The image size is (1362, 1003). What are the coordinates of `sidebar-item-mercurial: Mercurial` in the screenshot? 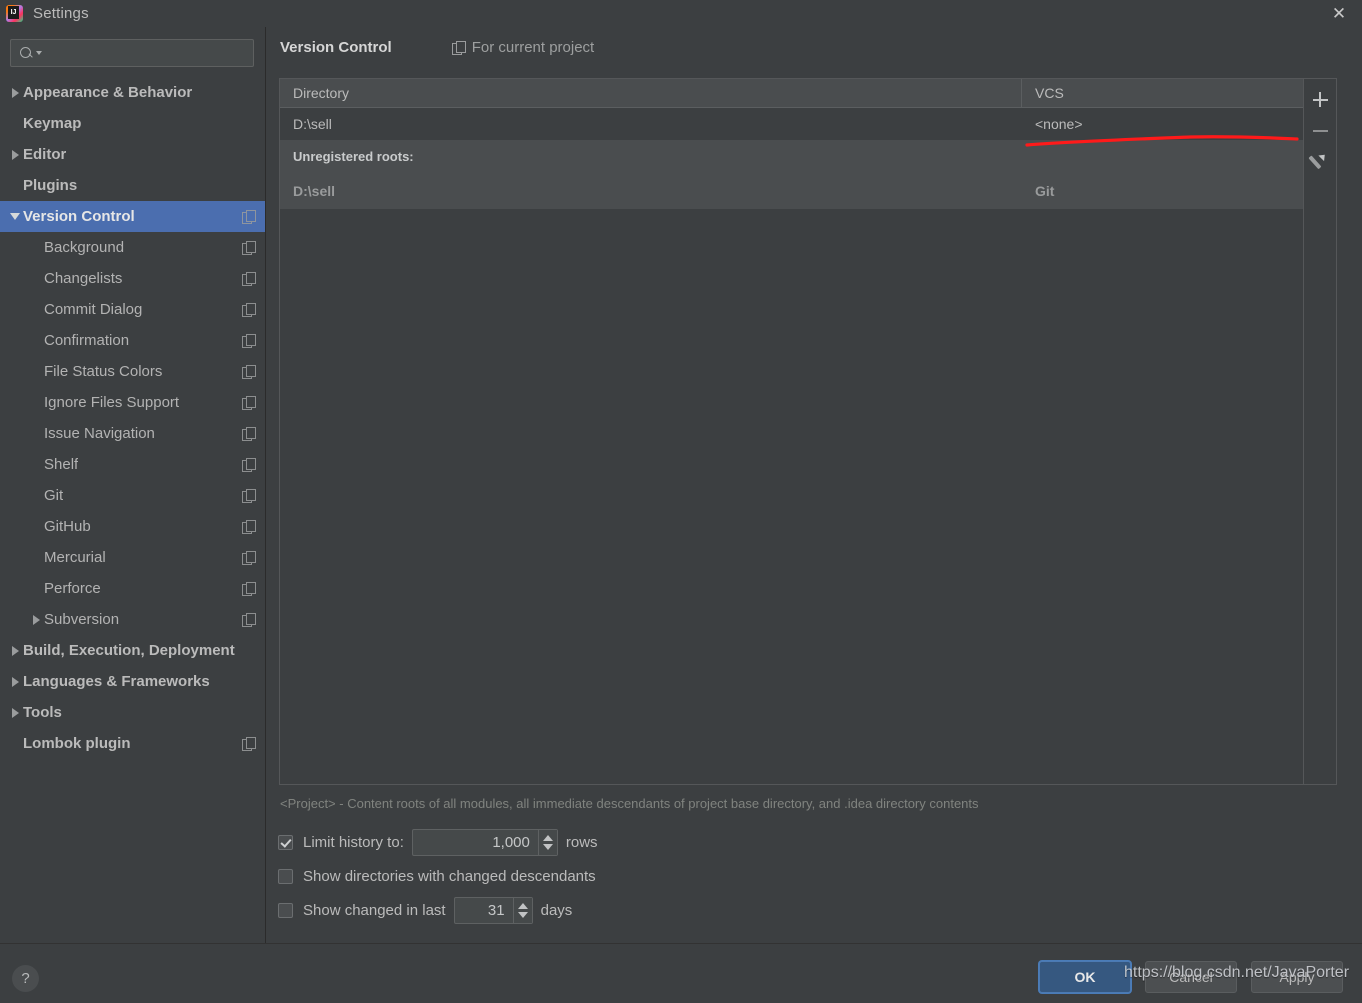 It's located at (132, 557).